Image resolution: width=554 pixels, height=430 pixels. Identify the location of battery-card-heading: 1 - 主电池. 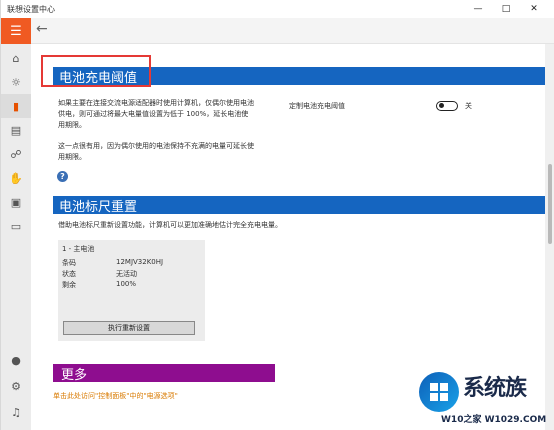
(78, 249).